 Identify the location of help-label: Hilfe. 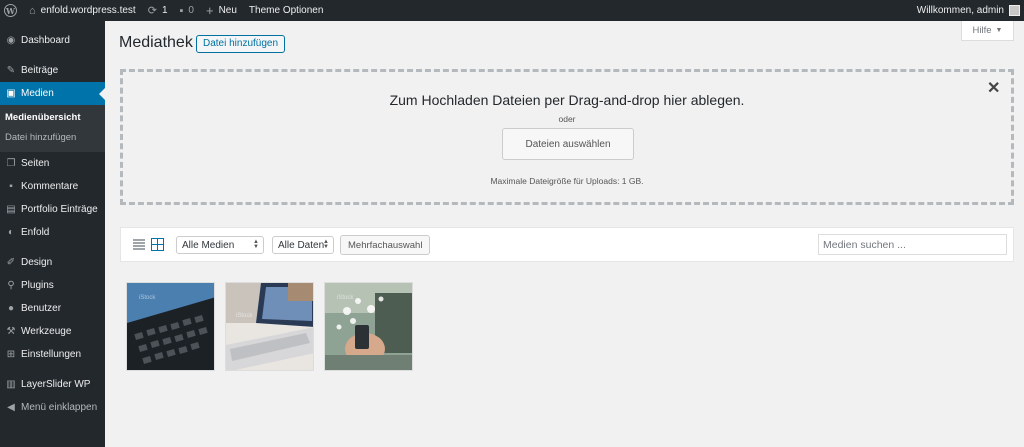
(982, 30).